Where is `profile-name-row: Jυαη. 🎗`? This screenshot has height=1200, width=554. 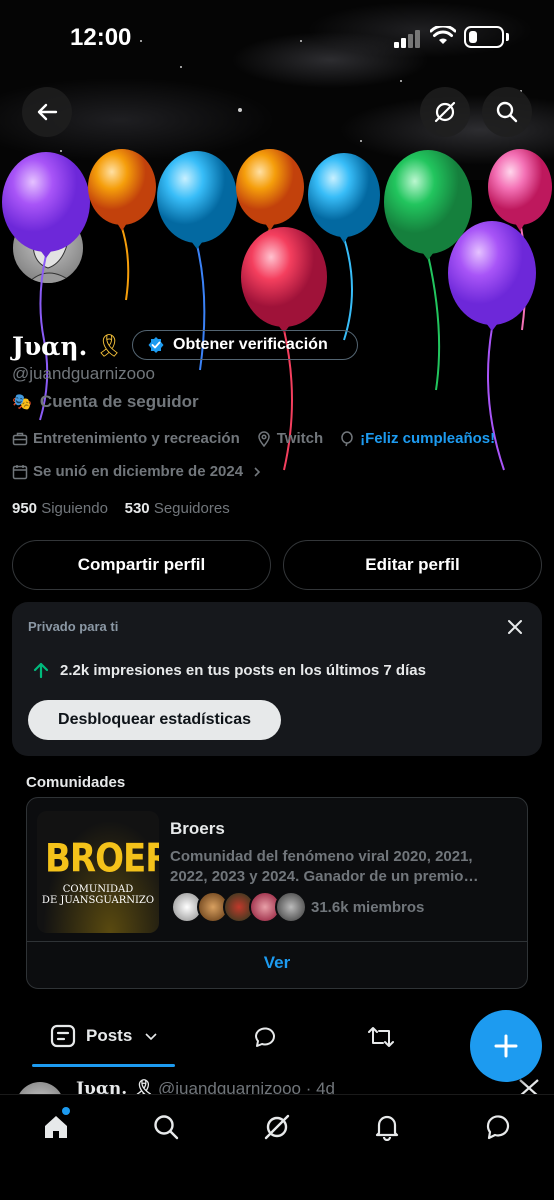
profile-name-row: Jυαη. 🎗 is located at coordinates (67, 346).